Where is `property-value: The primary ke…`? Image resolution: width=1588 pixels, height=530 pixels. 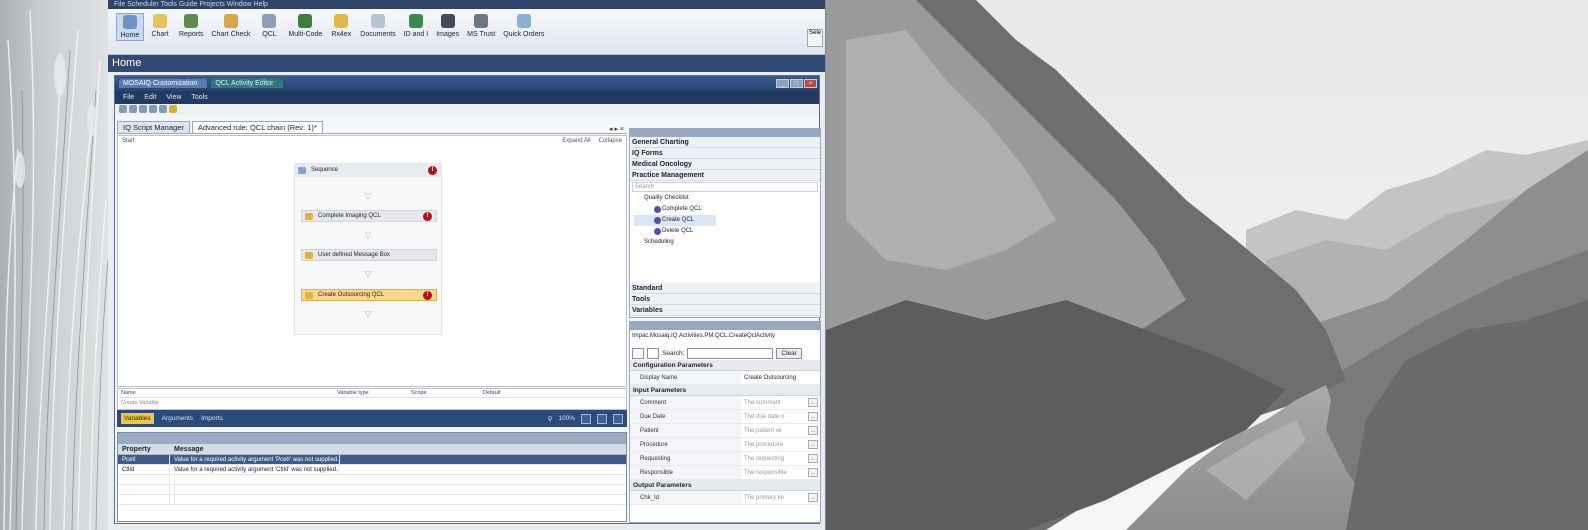
property-value: The primary ke… is located at coordinates (781, 497).